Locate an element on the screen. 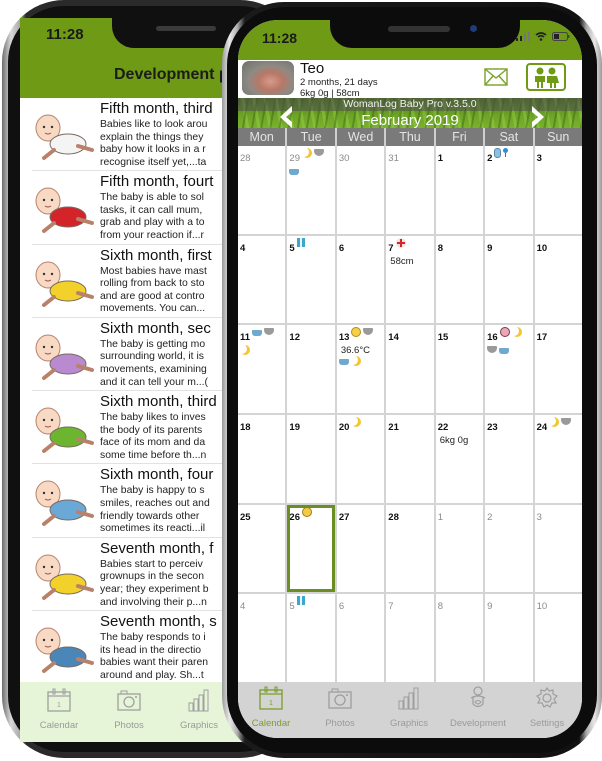 The height and width of the screenshot is (761, 602). next-month-icon is located at coordinates (538, 117).